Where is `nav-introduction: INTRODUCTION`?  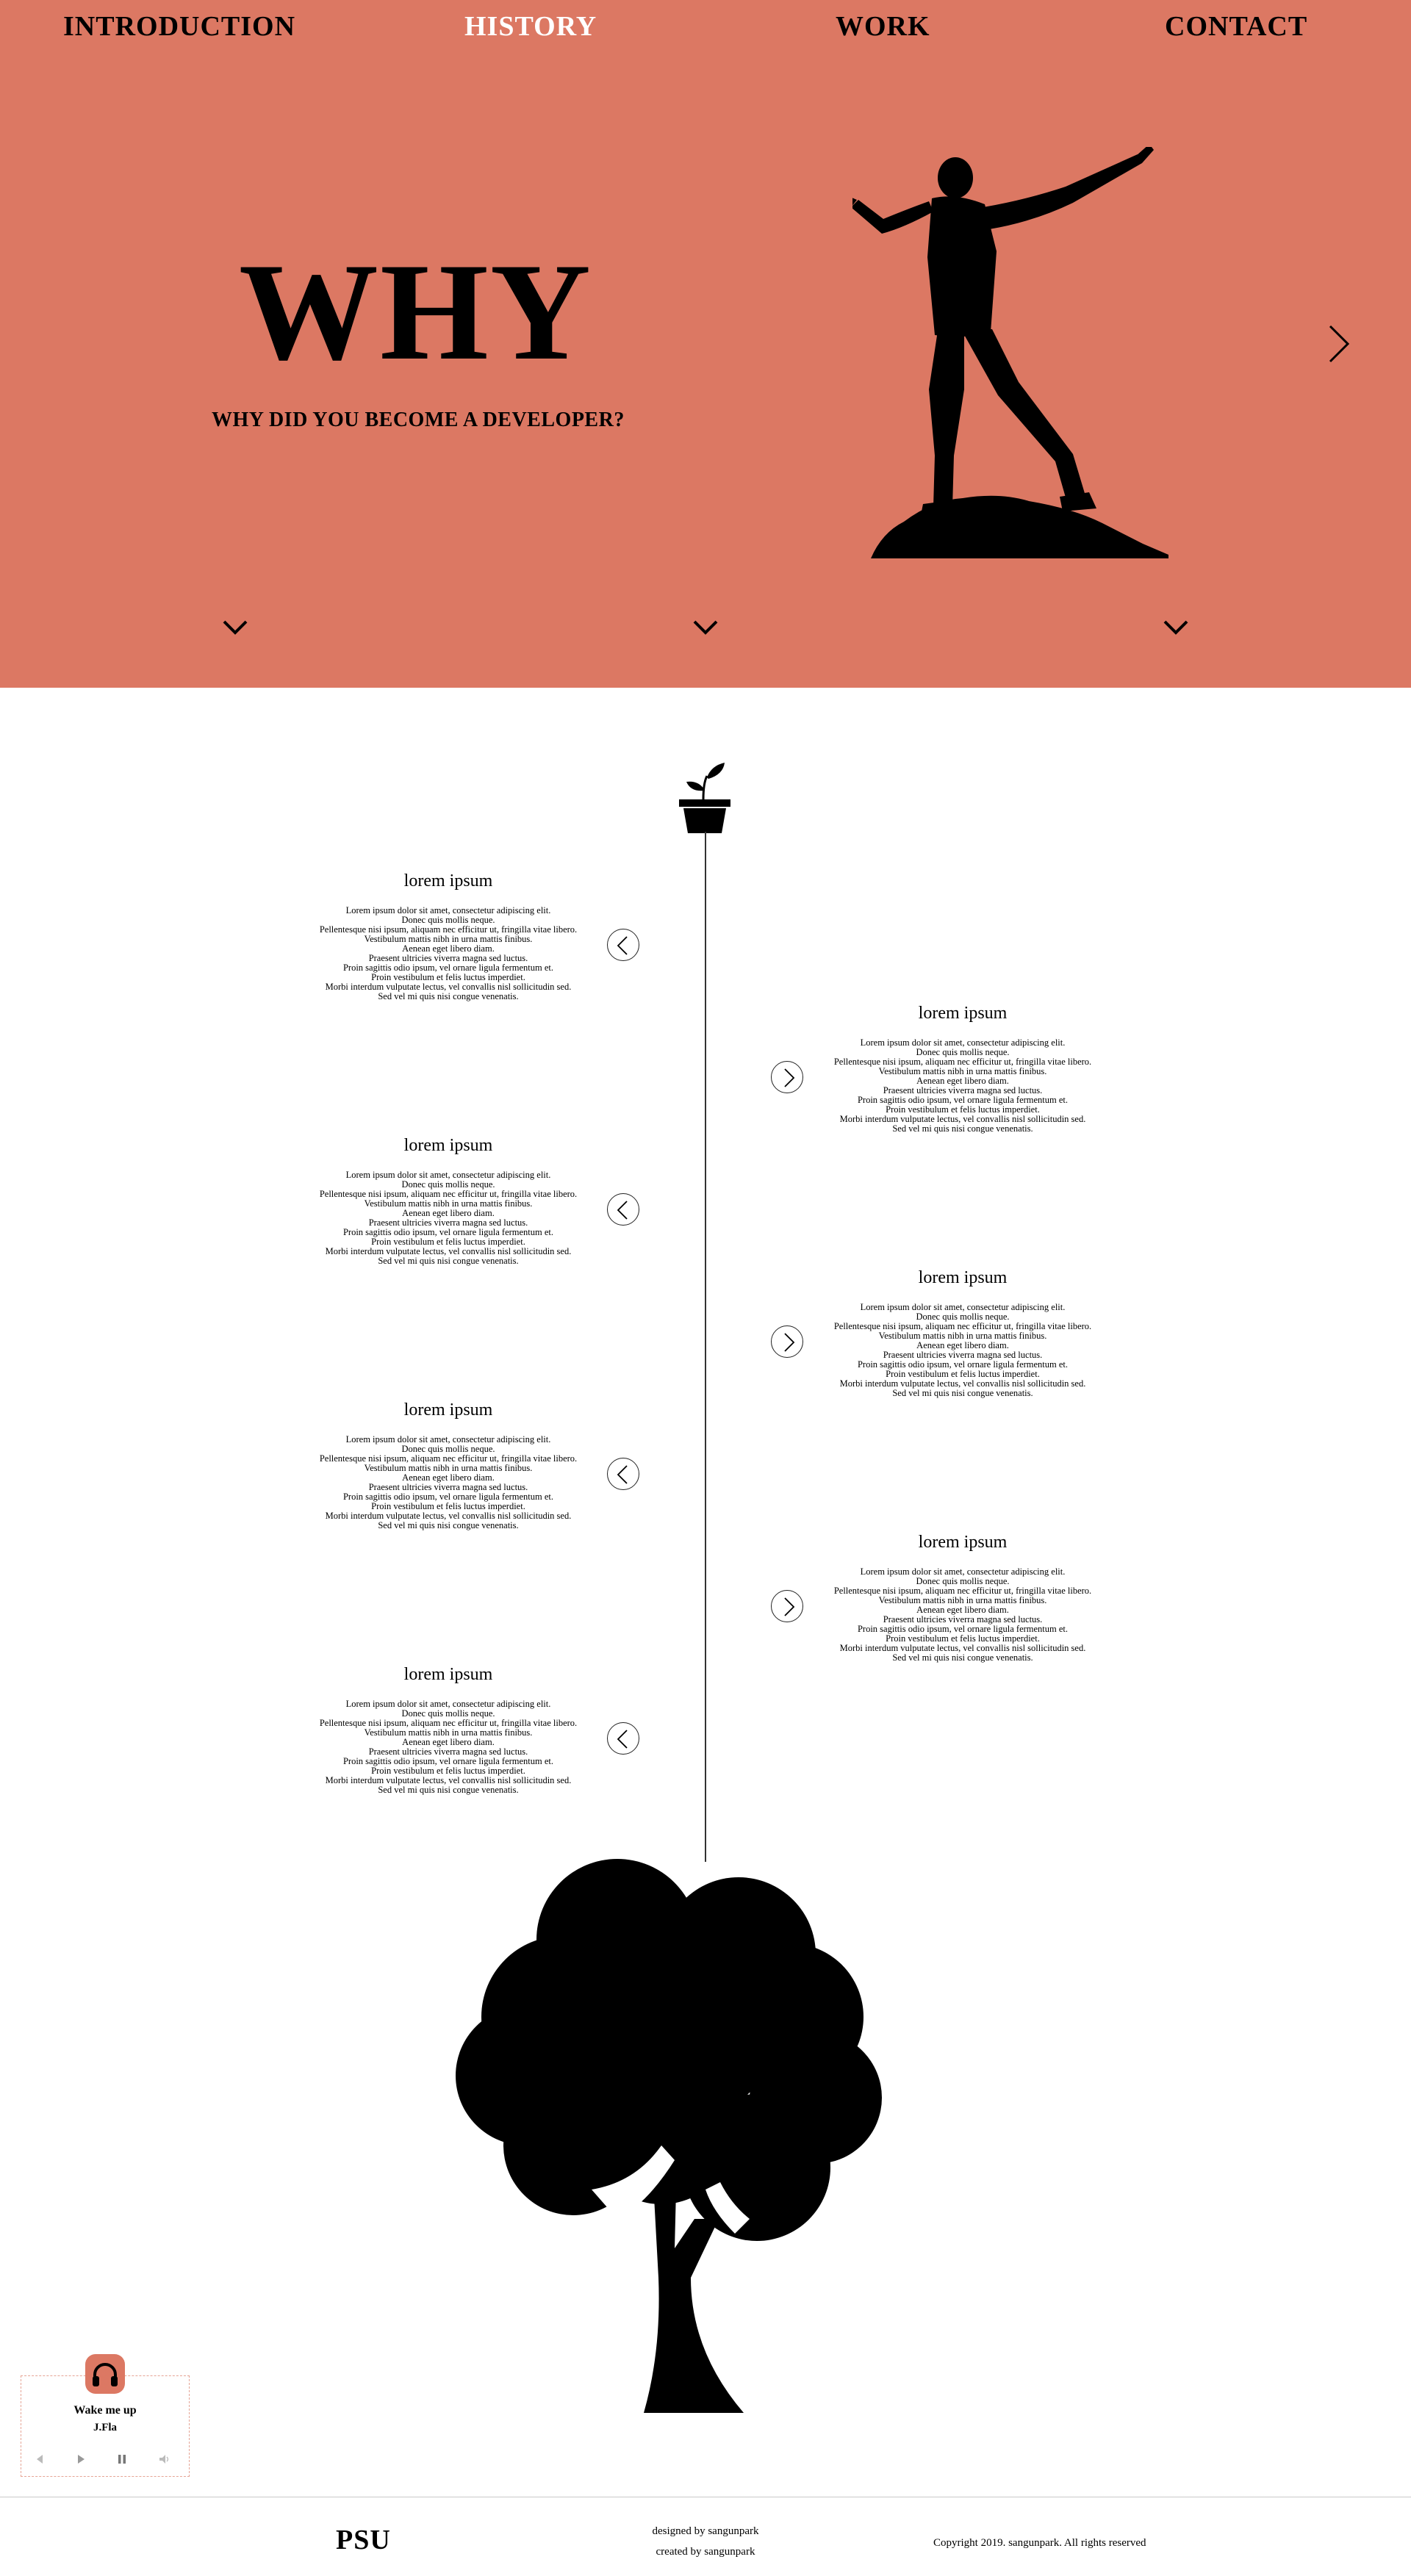
nav-introduction: INTRODUCTION is located at coordinates (179, 26).